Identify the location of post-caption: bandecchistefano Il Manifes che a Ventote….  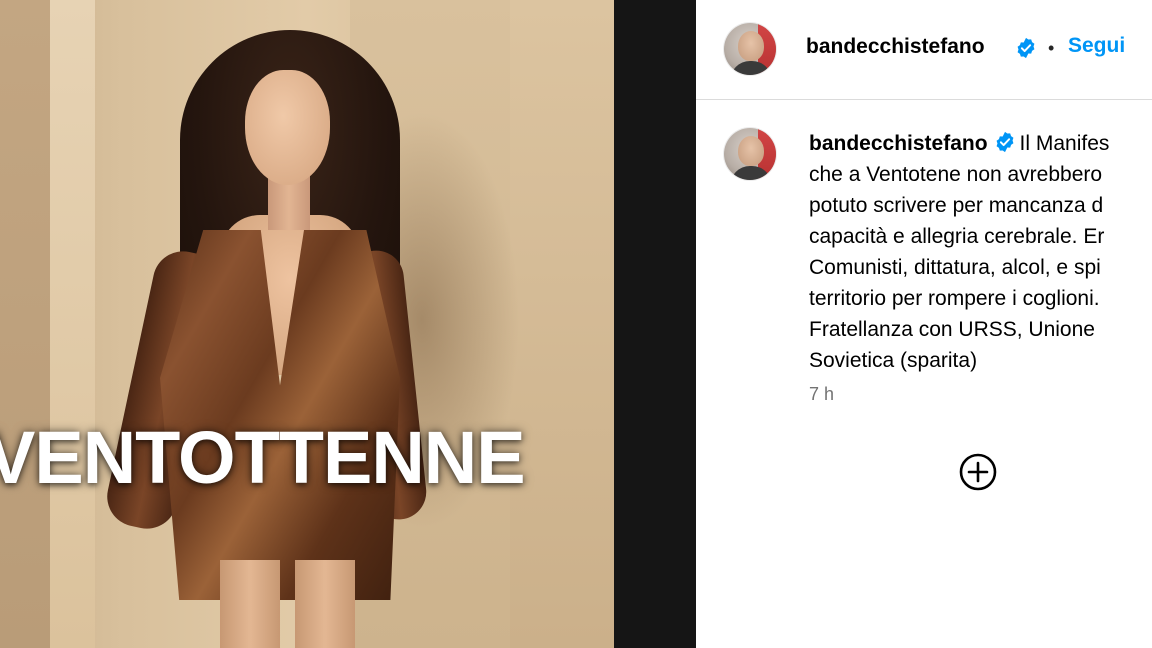
(980, 252).